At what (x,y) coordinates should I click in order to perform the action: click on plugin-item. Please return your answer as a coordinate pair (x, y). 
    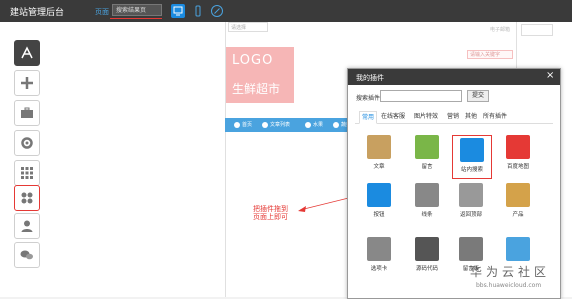
    Looking at the image, I should click on (518, 250).